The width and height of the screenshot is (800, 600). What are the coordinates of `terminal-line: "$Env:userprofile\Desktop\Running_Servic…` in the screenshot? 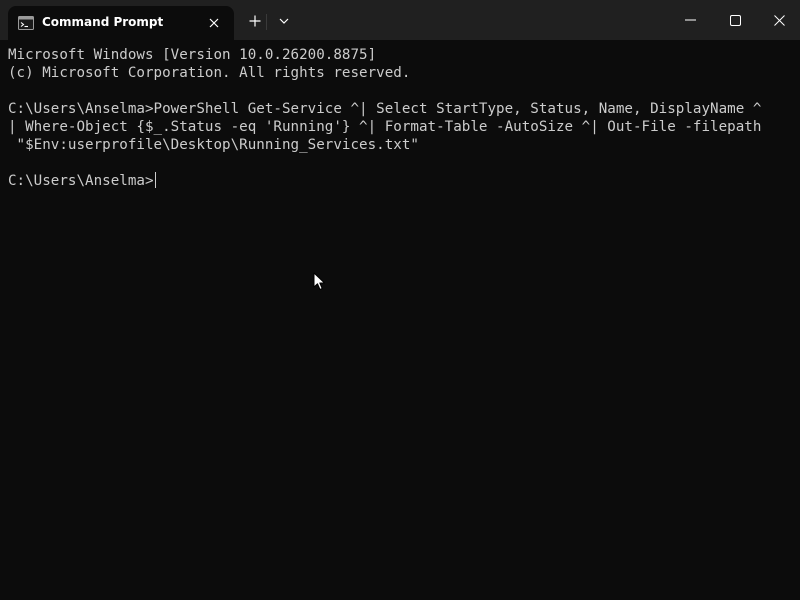 It's located at (213, 145).